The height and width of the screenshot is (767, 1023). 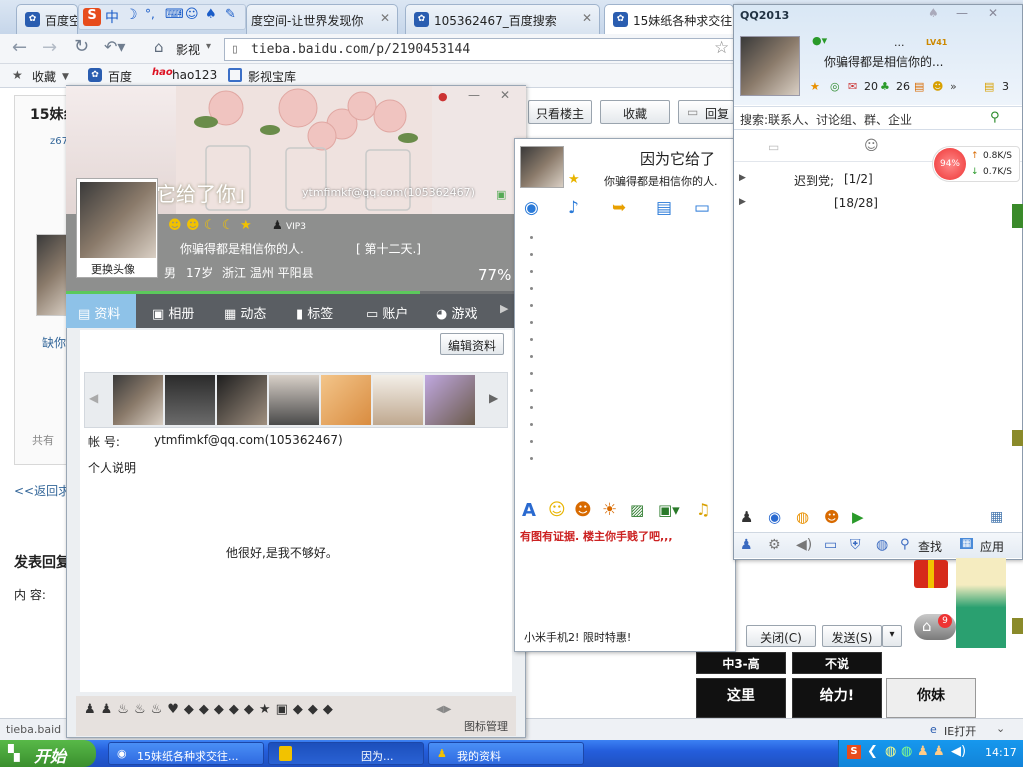 What do you see at coordinates (322, 19) in the screenshot?
I see `browser-tab: 度空间-让世界发现你 ✕` at bounding box center [322, 19].